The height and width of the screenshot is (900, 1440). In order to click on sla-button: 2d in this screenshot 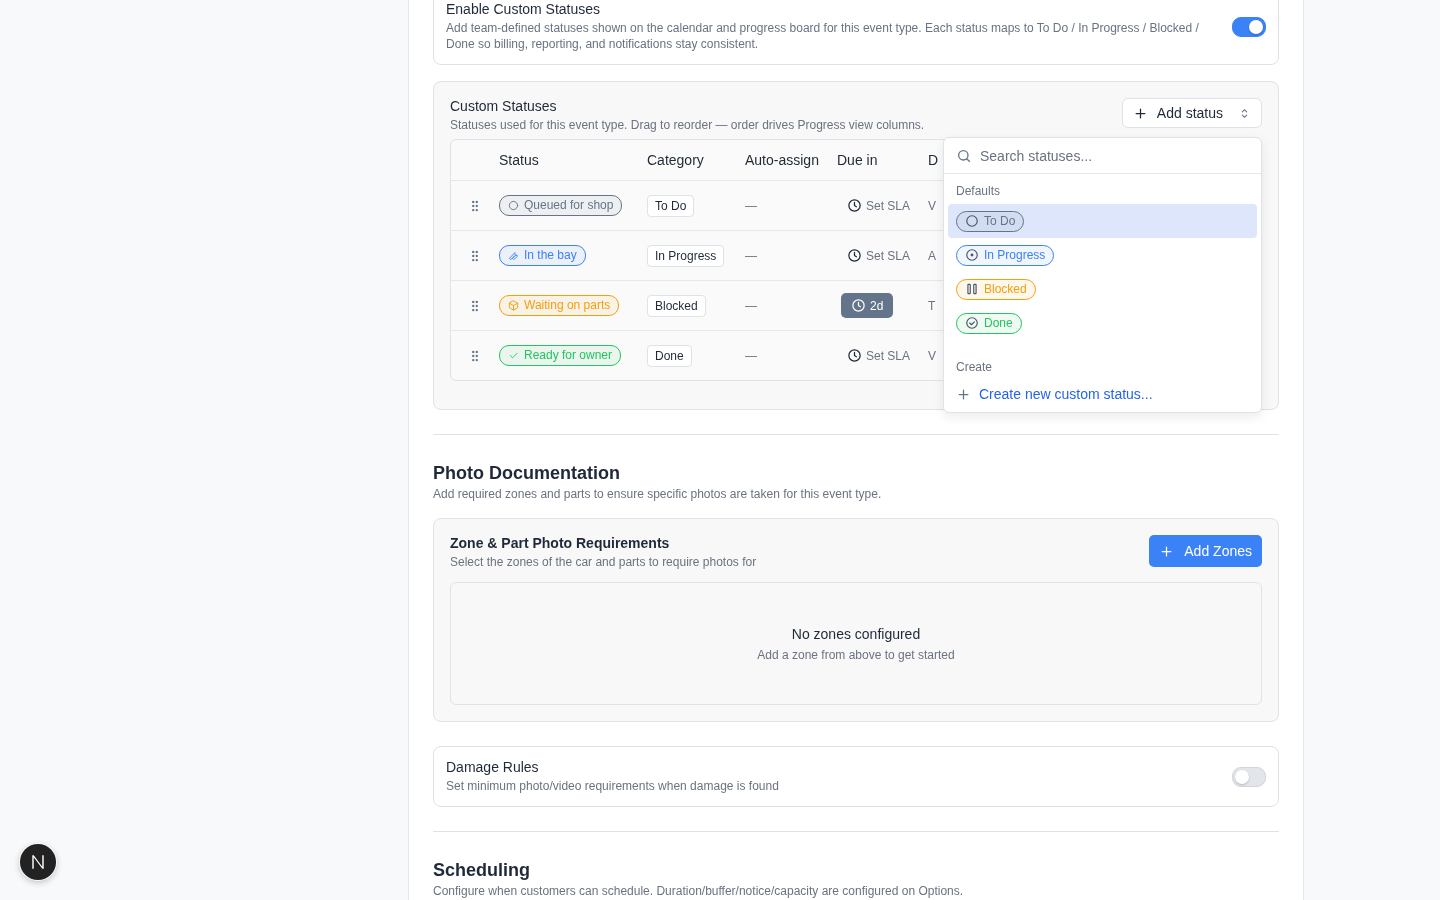, I will do `click(867, 305)`.